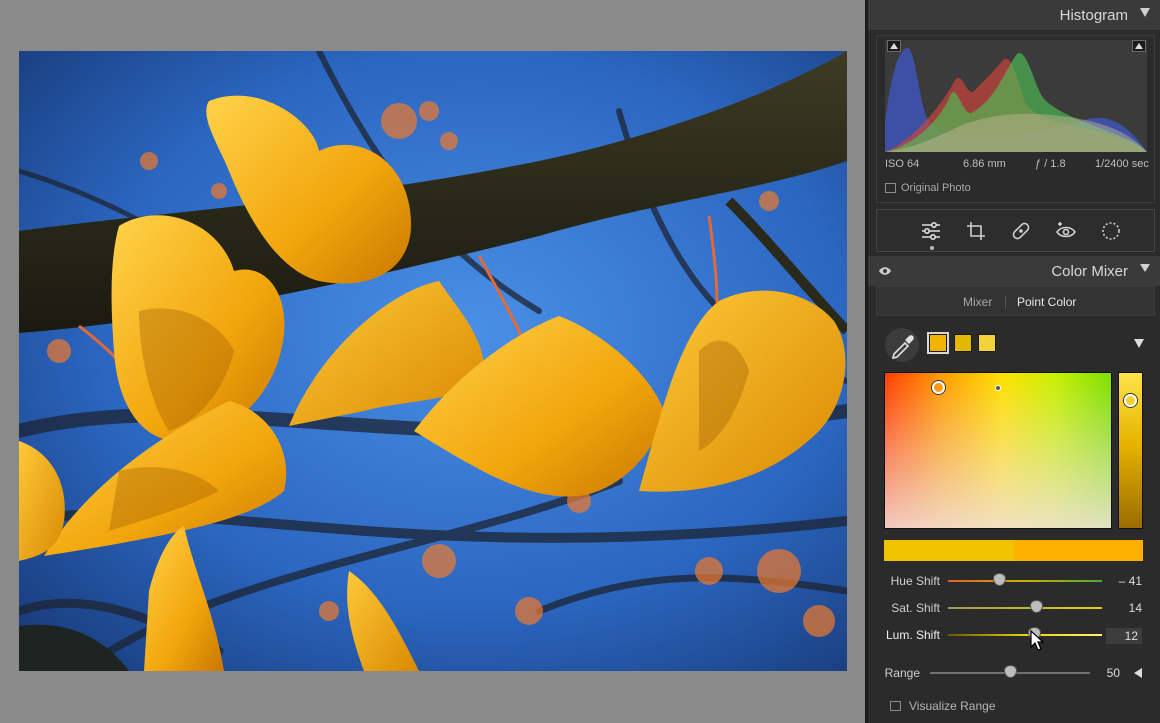 Image resolution: width=1160 pixels, height=723 pixels. Describe the element at coordinates (1111, 231) in the screenshot. I see `masking-icon` at that location.